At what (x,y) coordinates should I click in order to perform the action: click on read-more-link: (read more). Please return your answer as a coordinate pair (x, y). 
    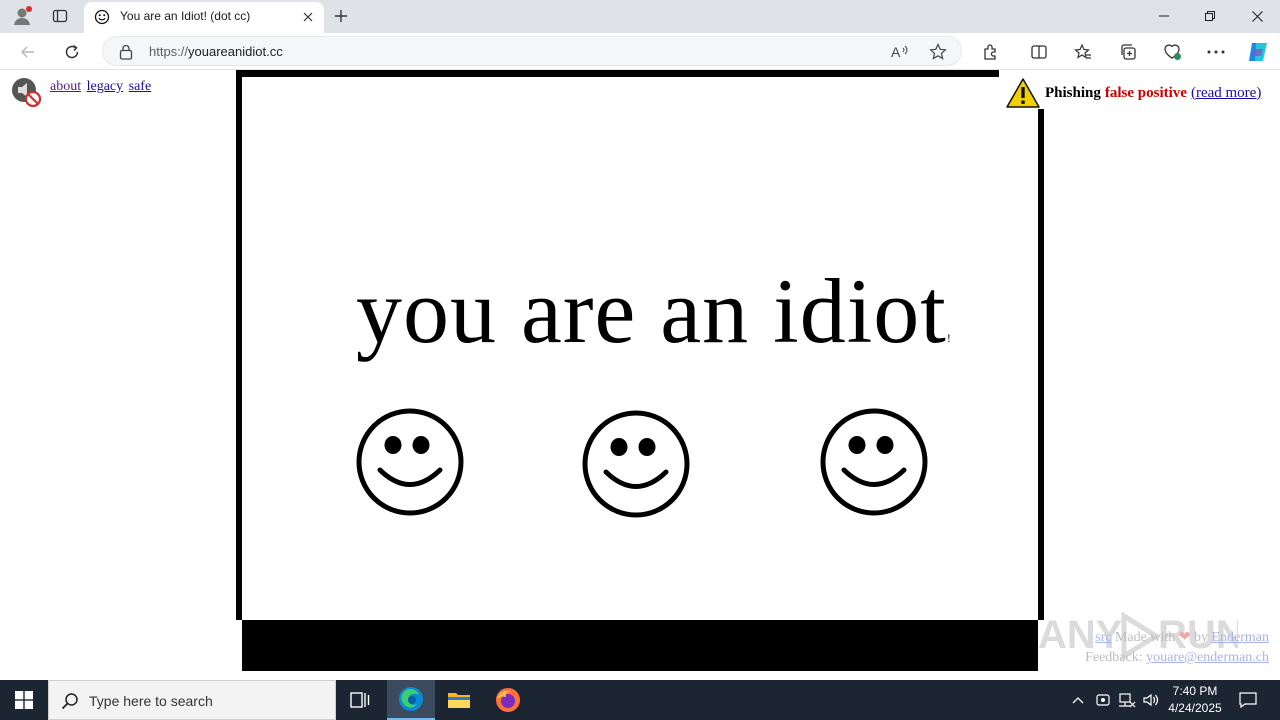
    Looking at the image, I should click on (1226, 93).